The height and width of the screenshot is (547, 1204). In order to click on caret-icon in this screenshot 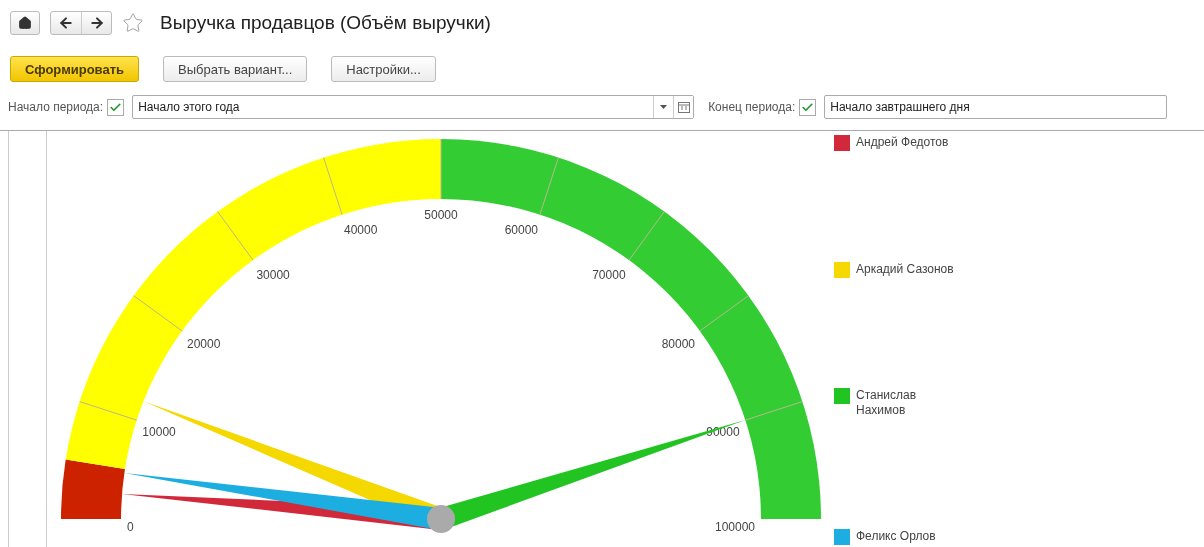, I will do `click(664, 107)`.